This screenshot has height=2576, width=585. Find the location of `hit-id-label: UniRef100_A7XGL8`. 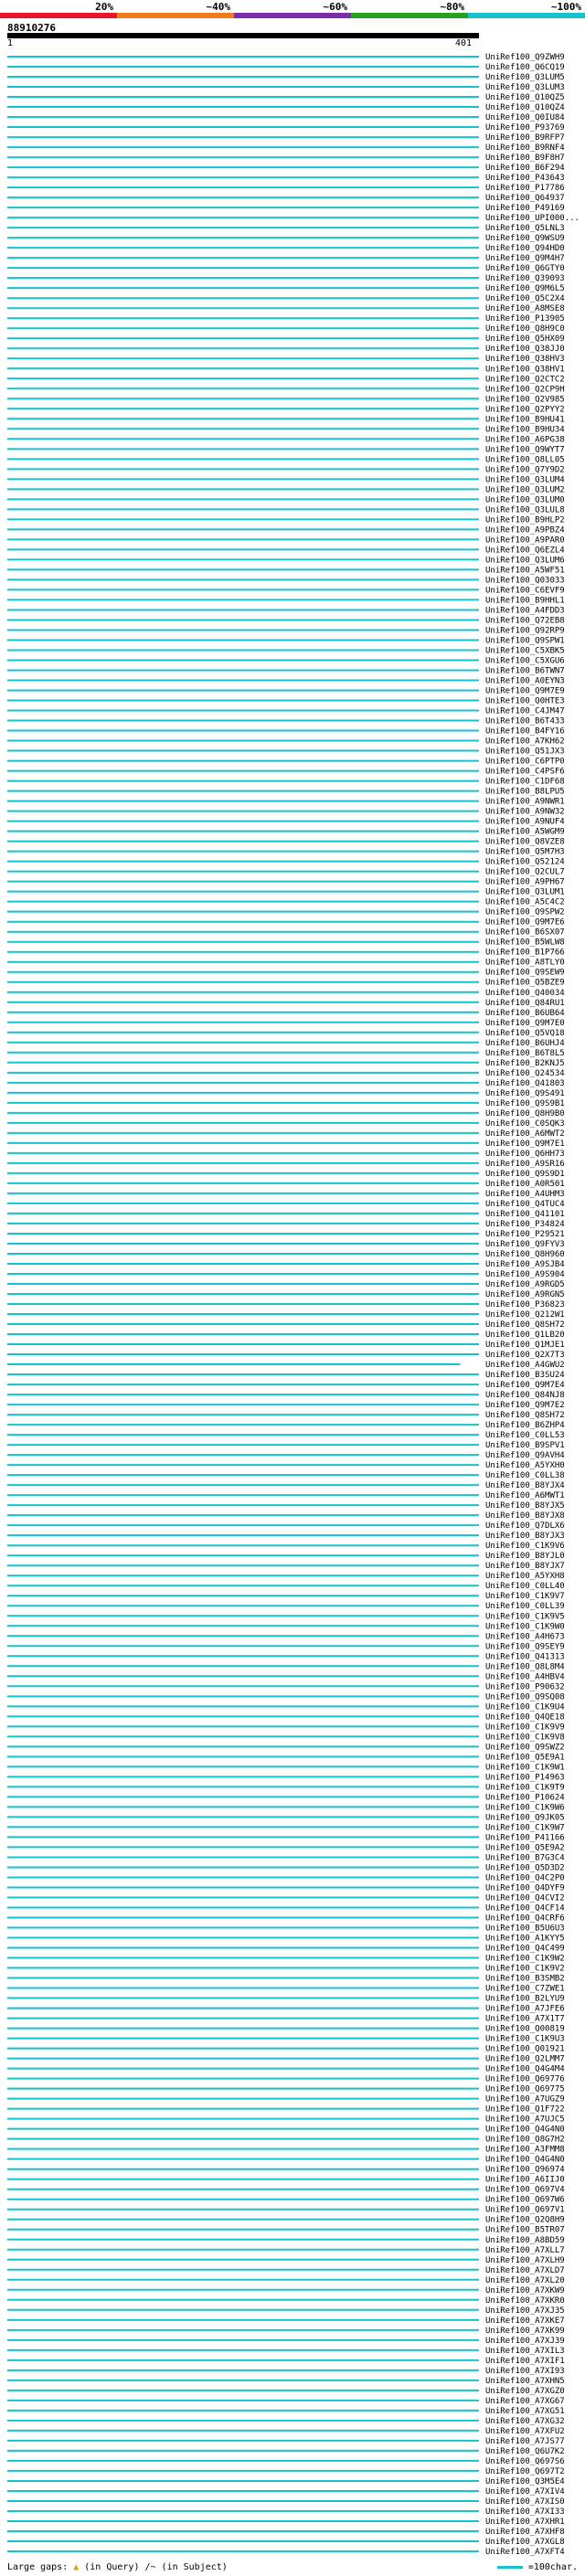

hit-id-label: UniRef100_A7XGL8 is located at coordinates (525, 2542).